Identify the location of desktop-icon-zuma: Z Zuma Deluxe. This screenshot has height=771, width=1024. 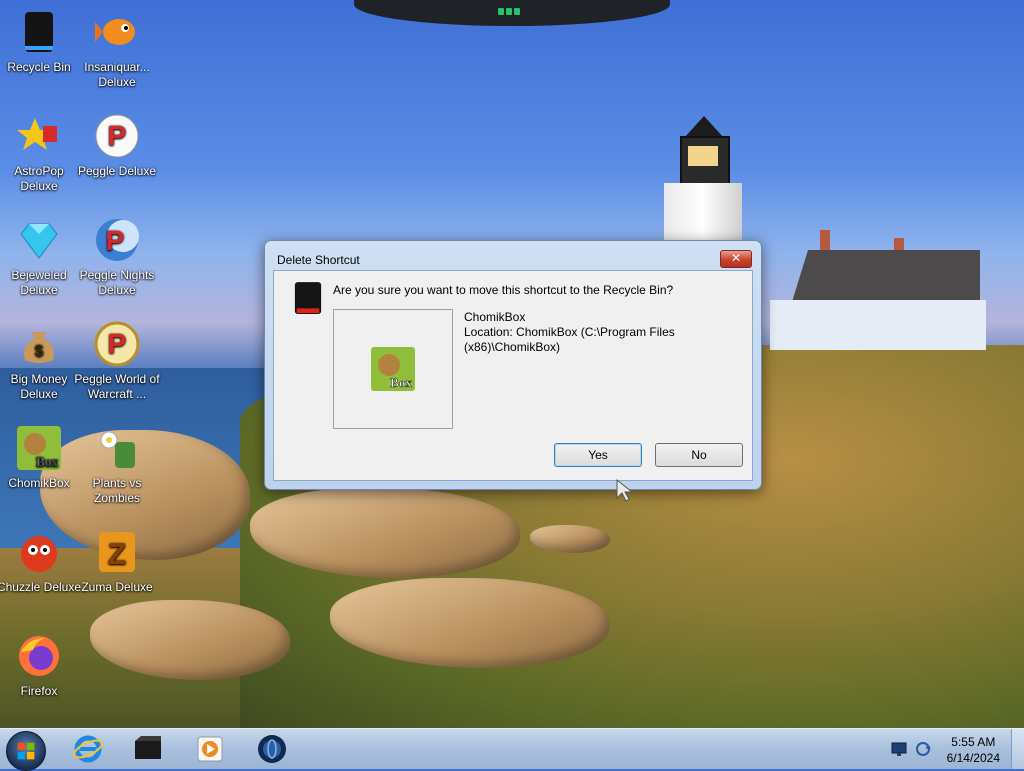
(117, 561).